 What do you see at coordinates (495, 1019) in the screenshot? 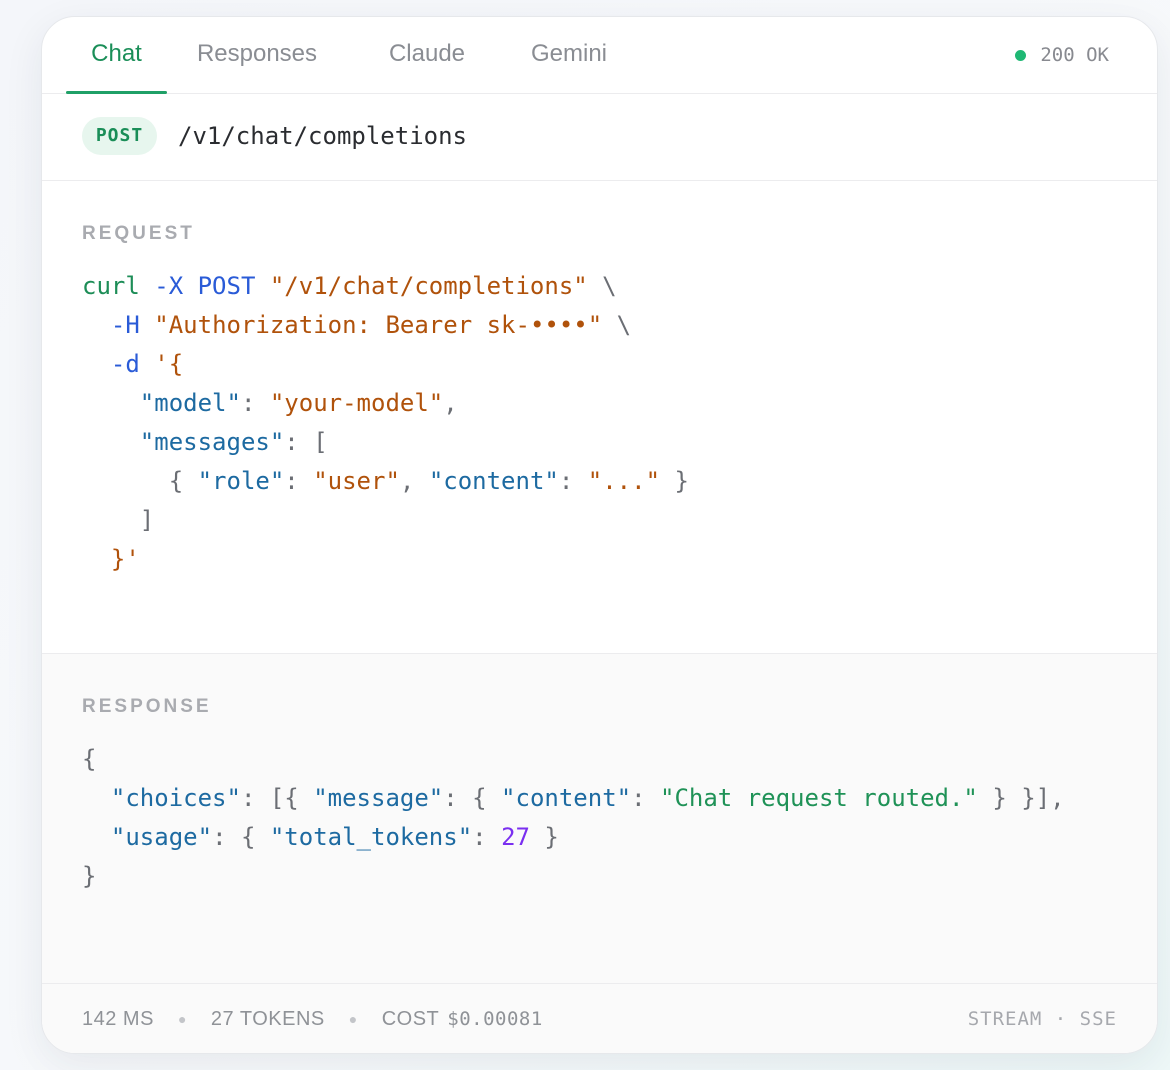
I see `cost-value: $0.00081` at bounding box center [495, 1019].